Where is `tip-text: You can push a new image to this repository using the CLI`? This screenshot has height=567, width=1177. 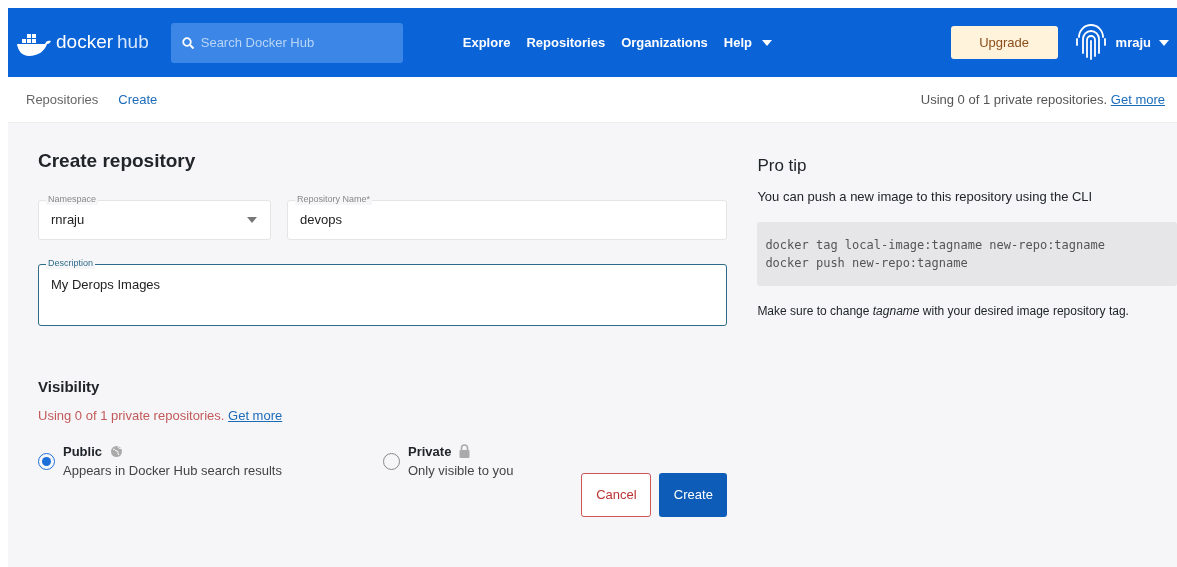
tip-text: You can push a new image to this repository using the CLI is located at coordinates (925, 196).